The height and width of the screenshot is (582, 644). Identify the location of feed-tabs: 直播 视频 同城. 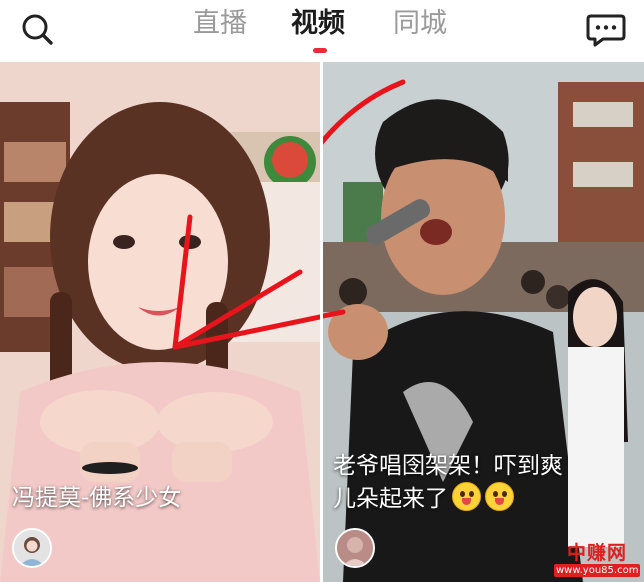
(325, 32).